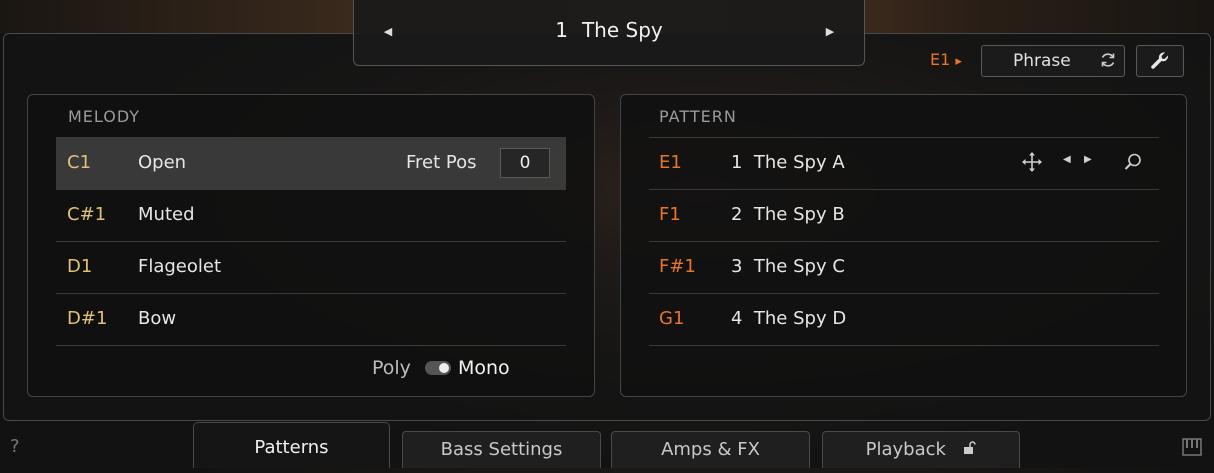 This screenshot has width=1214, height=473. What do you see at coordinates (441, 162) in the screenshot?
I see `fret-pos-label: Fret Pos` at bounding box center [441, 162].